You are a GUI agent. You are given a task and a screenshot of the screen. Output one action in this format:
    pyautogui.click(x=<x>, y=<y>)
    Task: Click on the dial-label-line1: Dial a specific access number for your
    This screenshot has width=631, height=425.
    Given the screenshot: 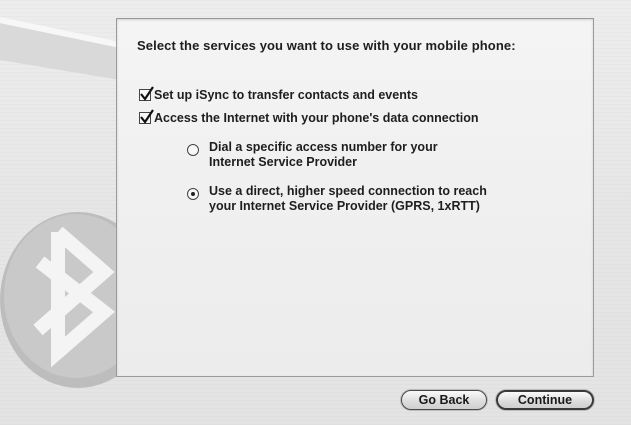 What is the action you would take?
    pyautogui.click(x=323, y=147)
    